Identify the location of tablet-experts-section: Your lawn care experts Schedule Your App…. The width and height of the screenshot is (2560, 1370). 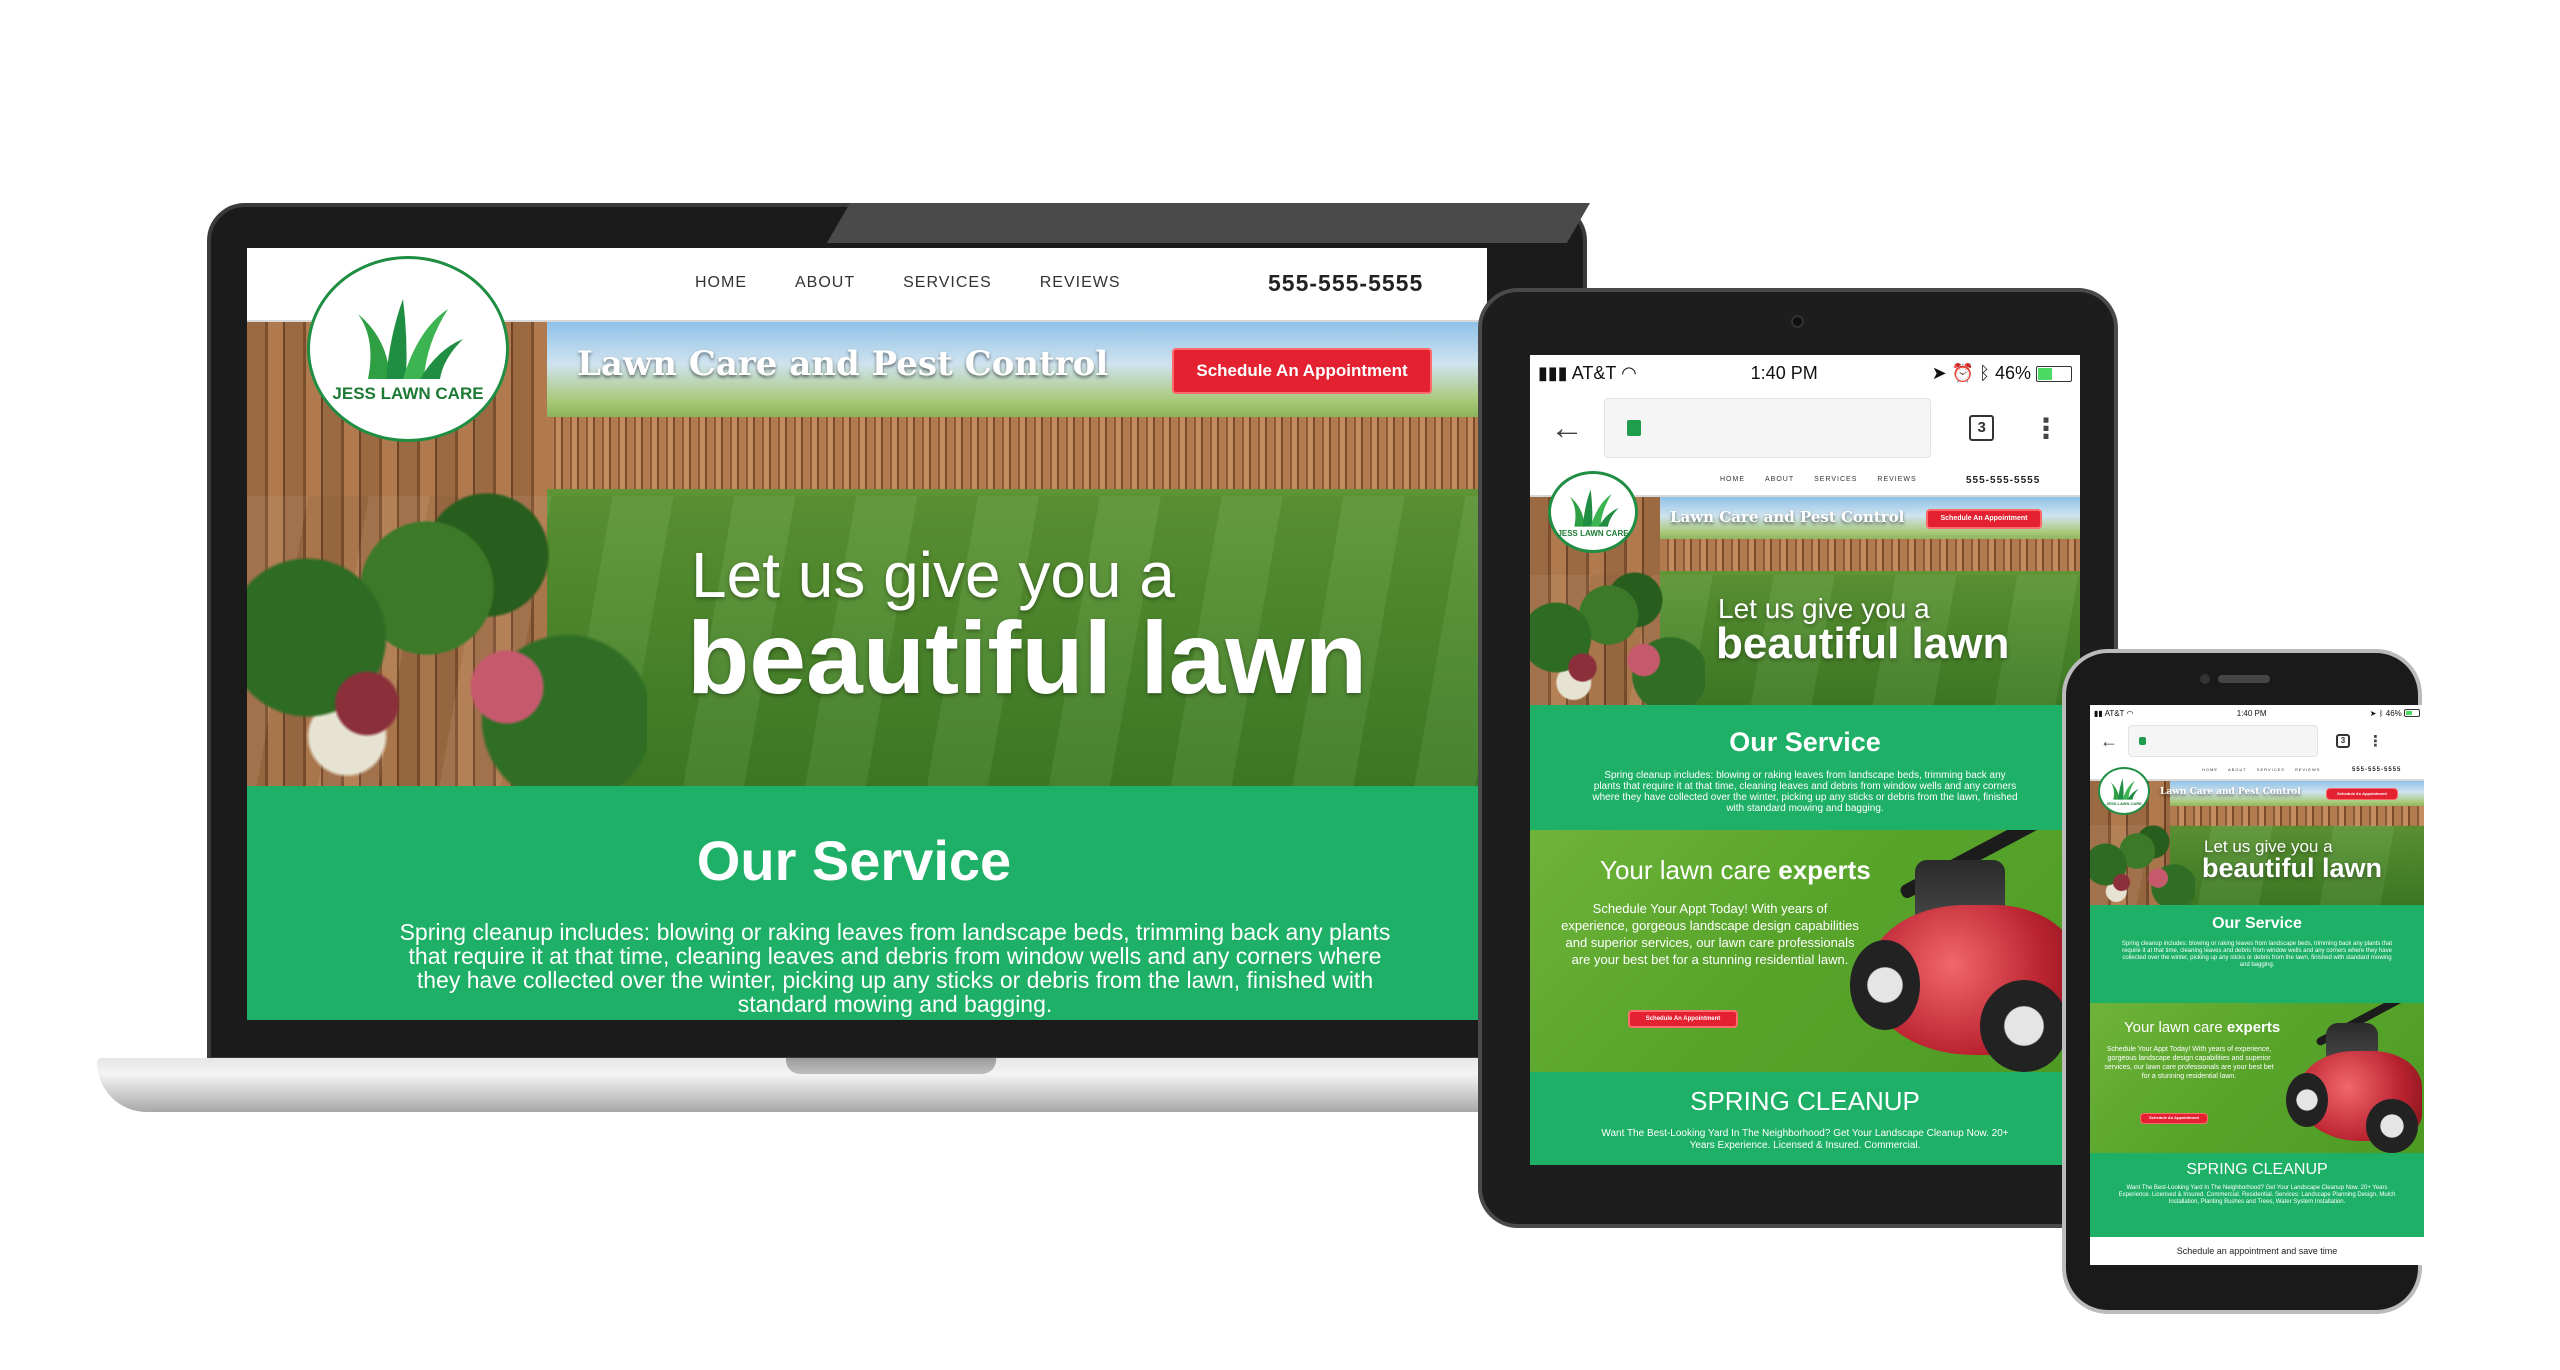
(1805, 951).